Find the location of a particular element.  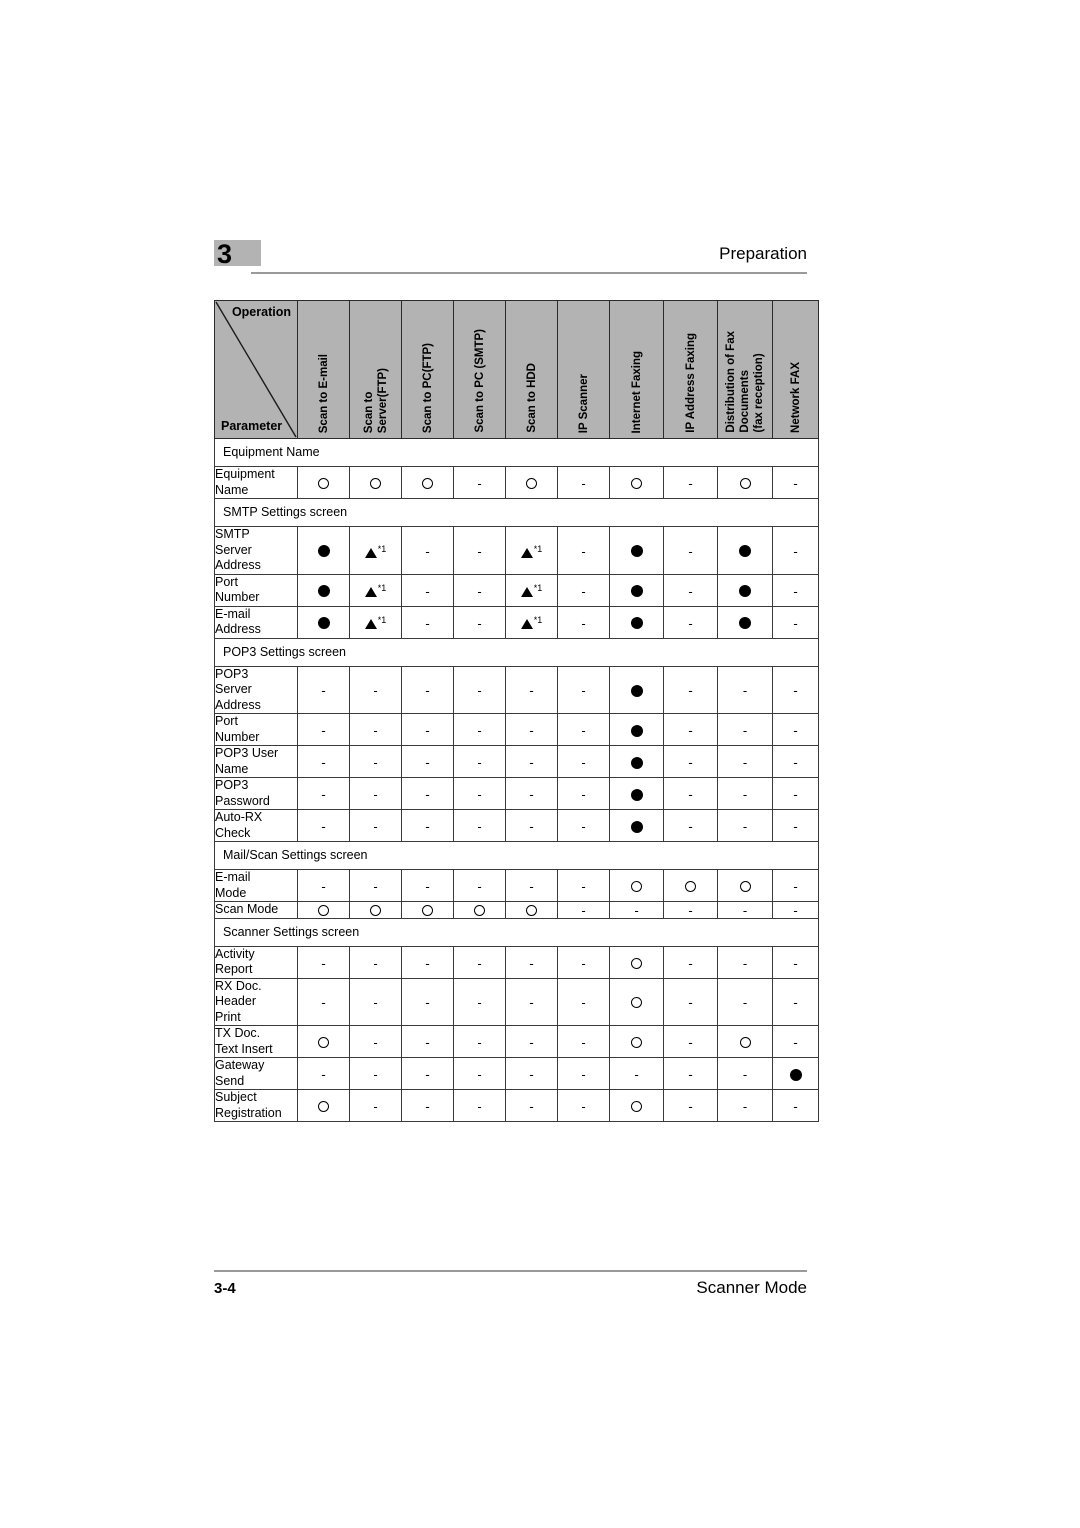

matrix-section-row: POP3 Settings screen is located at coordinates (516, 652).